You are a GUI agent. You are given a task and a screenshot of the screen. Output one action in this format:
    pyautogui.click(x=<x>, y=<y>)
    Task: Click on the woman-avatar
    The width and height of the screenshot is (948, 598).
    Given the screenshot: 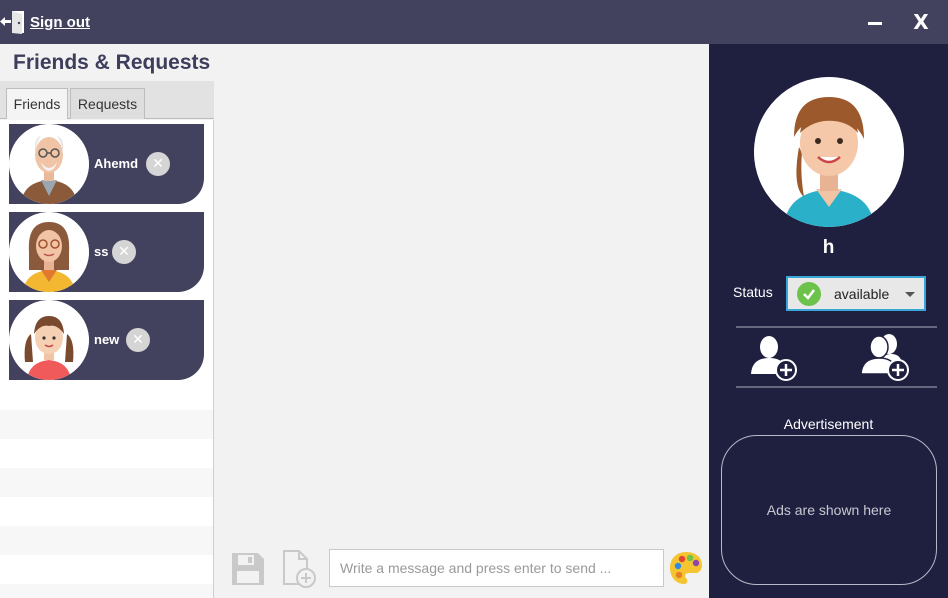 What is the action you would take?
    pyautogui.click(x=829, y=152)
    